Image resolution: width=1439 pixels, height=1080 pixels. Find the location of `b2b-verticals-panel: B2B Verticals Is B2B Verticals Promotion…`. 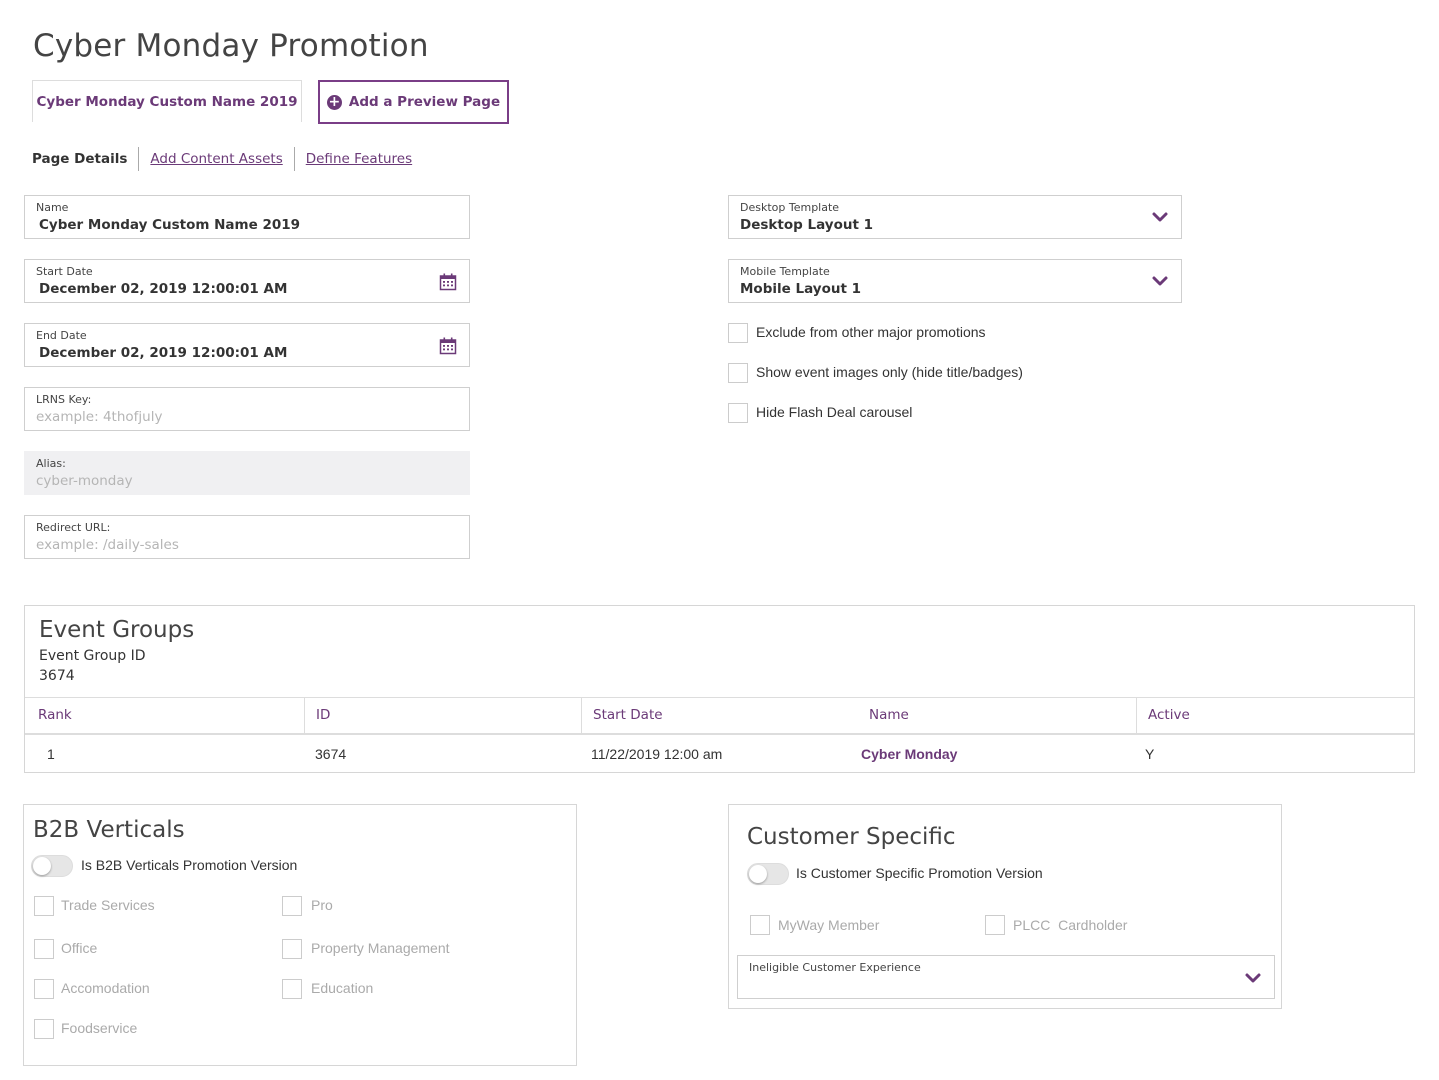

b2b-verticals-panel: B2B Verticals Is B2B Verticals Promotion… is located at coordinates (300, 935).